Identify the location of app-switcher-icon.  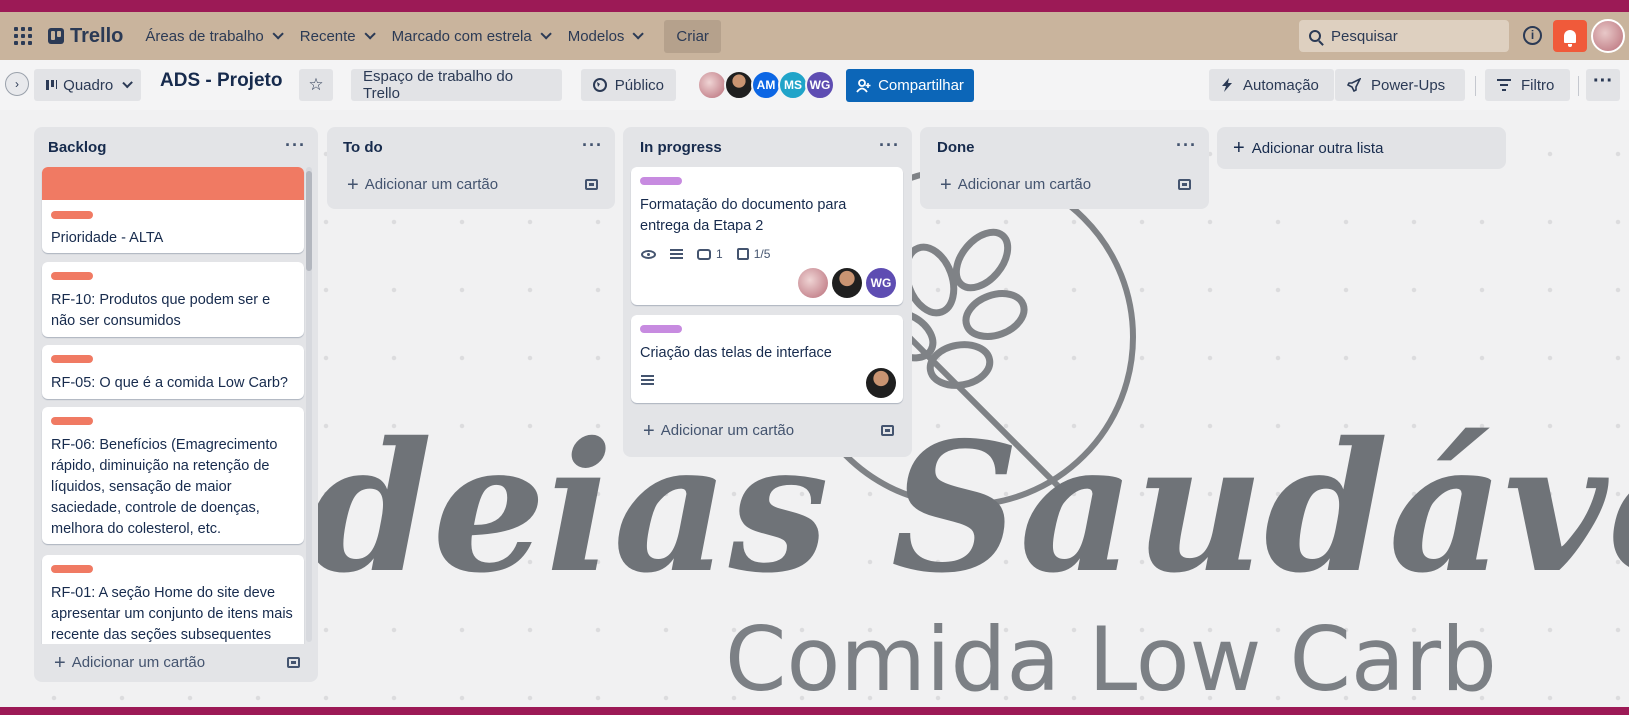
(23, 36).